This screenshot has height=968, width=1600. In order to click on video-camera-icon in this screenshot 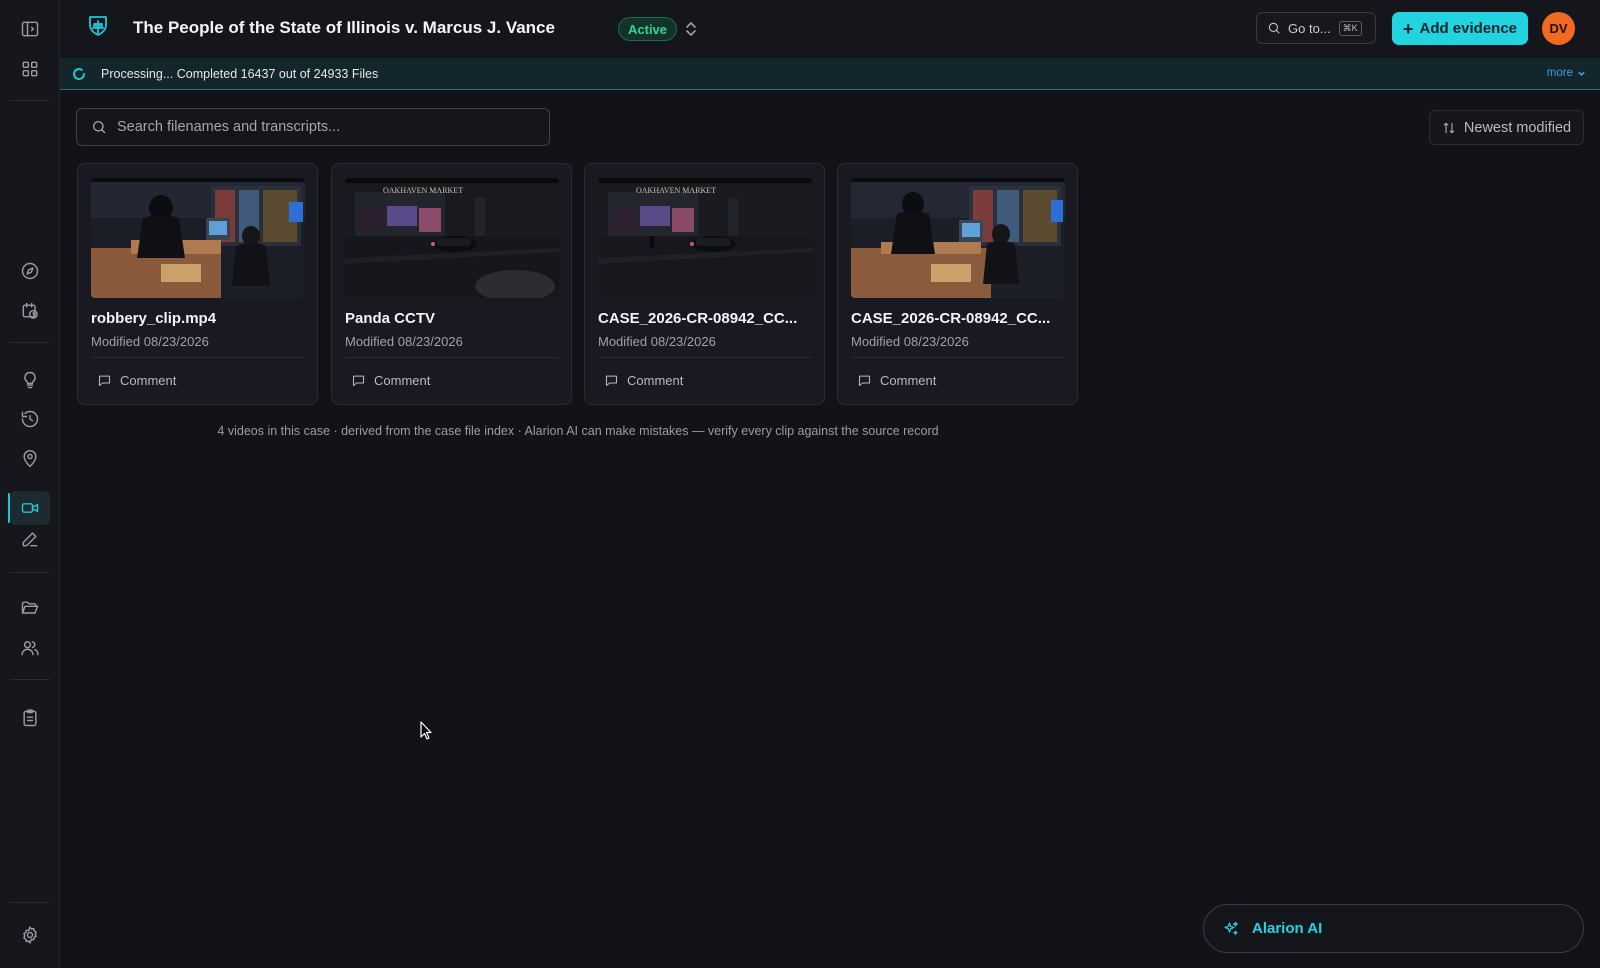, I will do `click(29, 508)`.